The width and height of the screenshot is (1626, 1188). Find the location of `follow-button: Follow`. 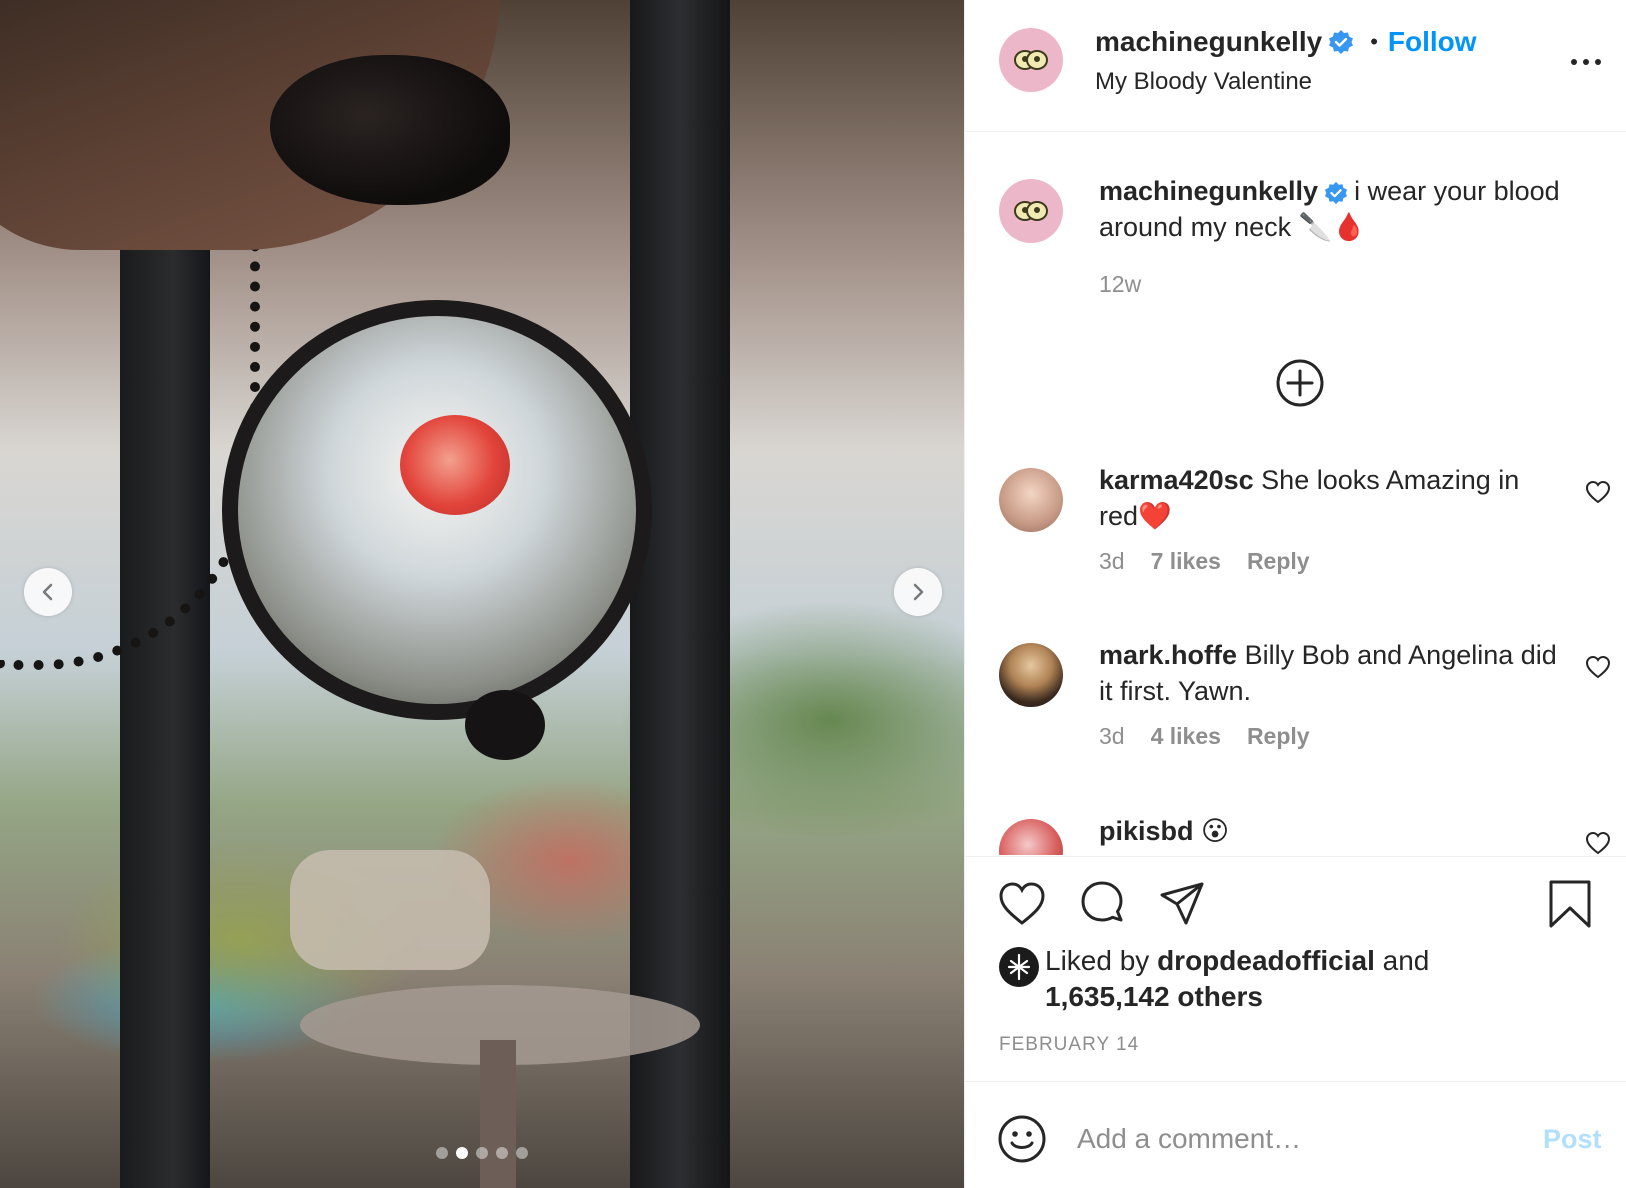

follow-button: Follow is located at coordinates (1432, 42).